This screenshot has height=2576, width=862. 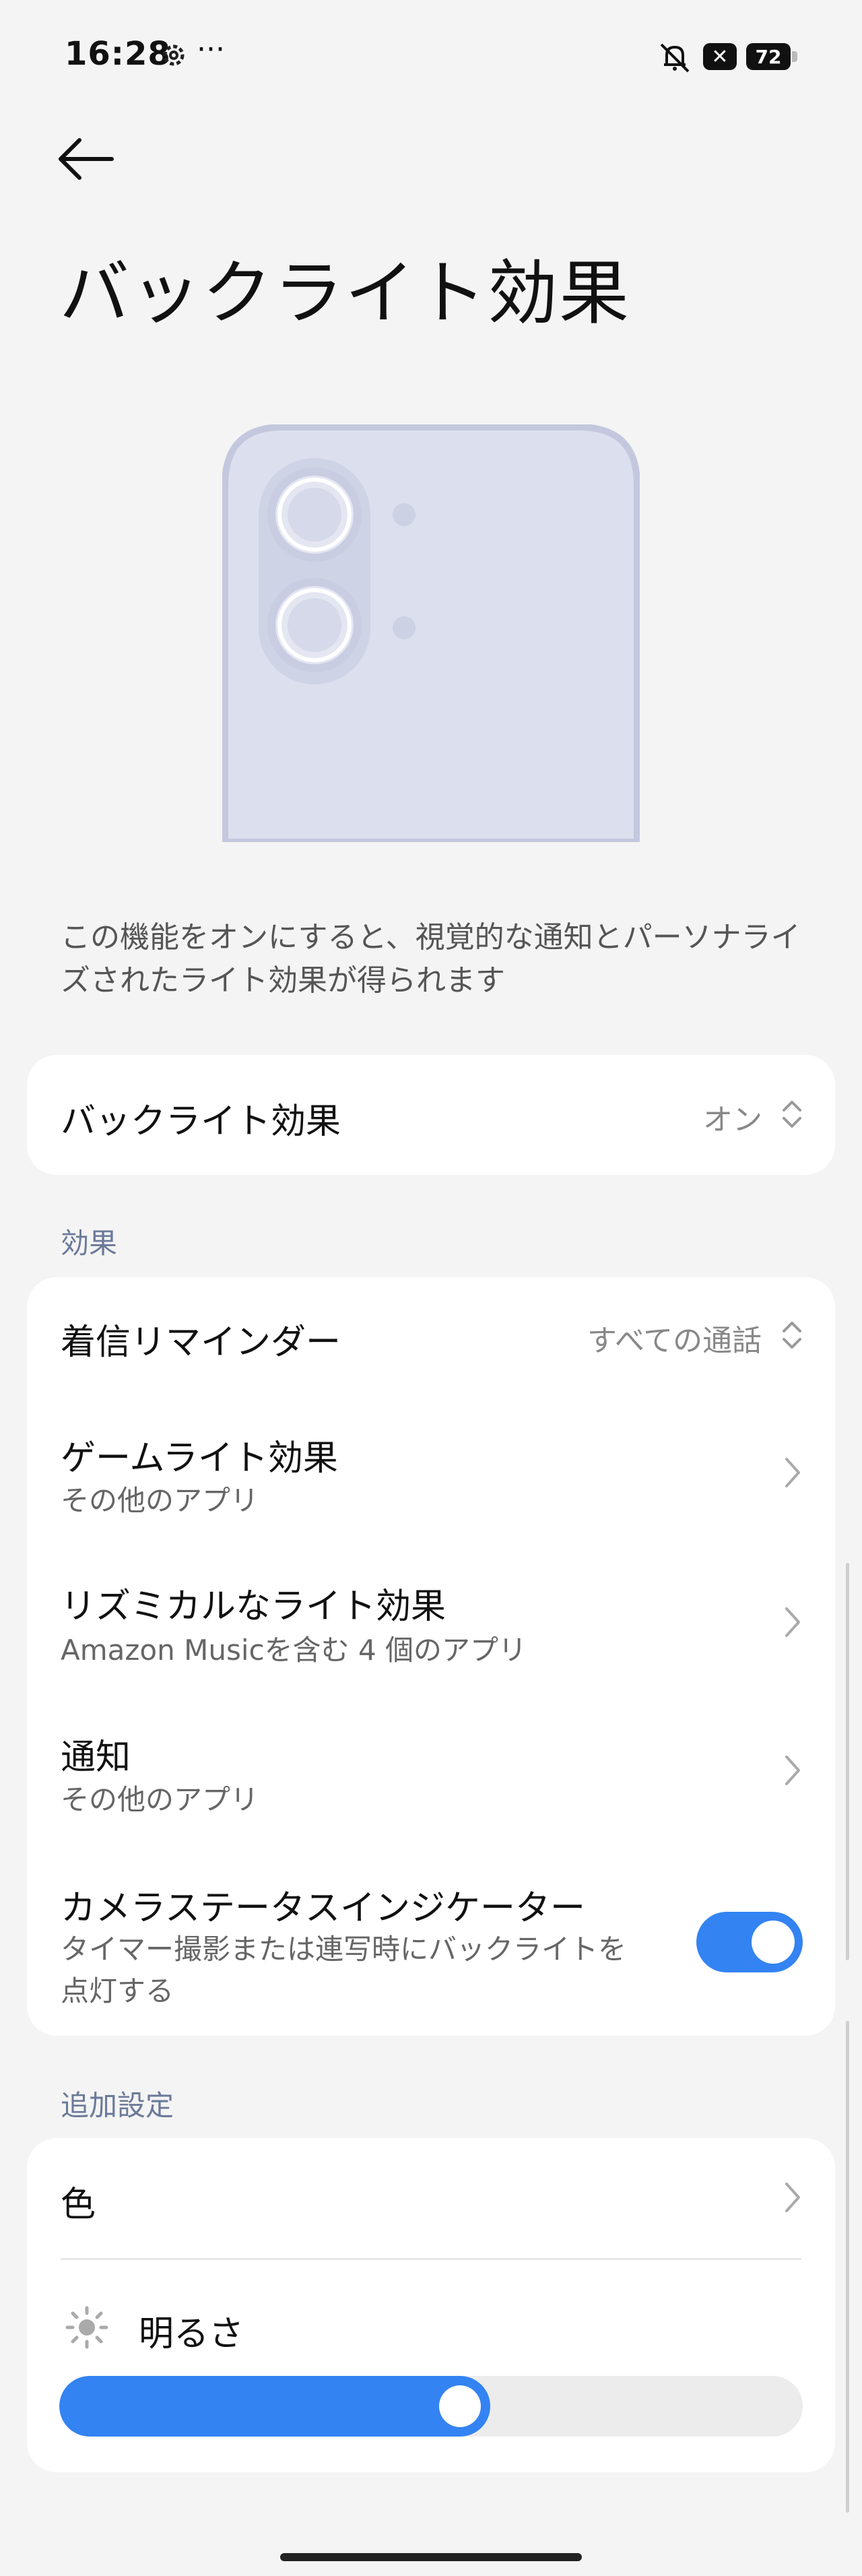 What do you see at coordinates (294, 1650) in the screenshot?
I see `rhythmic-light-subtitle: Amazon Musicを含む 4 個のアプリ` at bounding box center [294, 1650].